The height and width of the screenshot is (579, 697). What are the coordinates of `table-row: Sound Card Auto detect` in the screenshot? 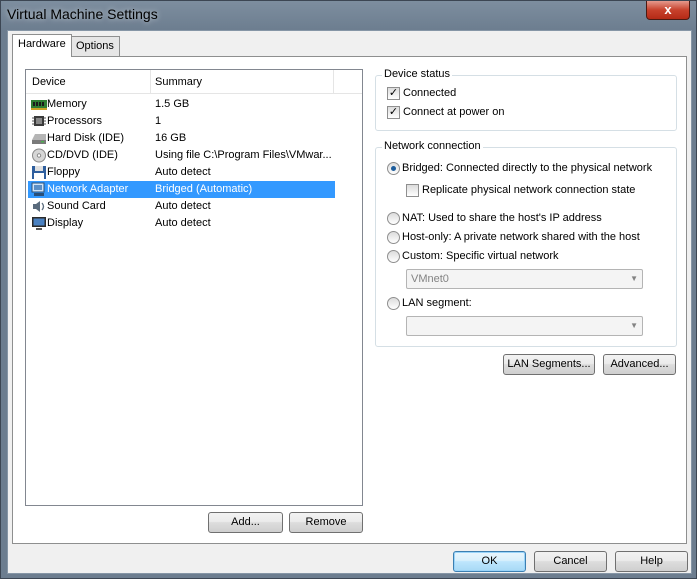 It's located at (181, 206).